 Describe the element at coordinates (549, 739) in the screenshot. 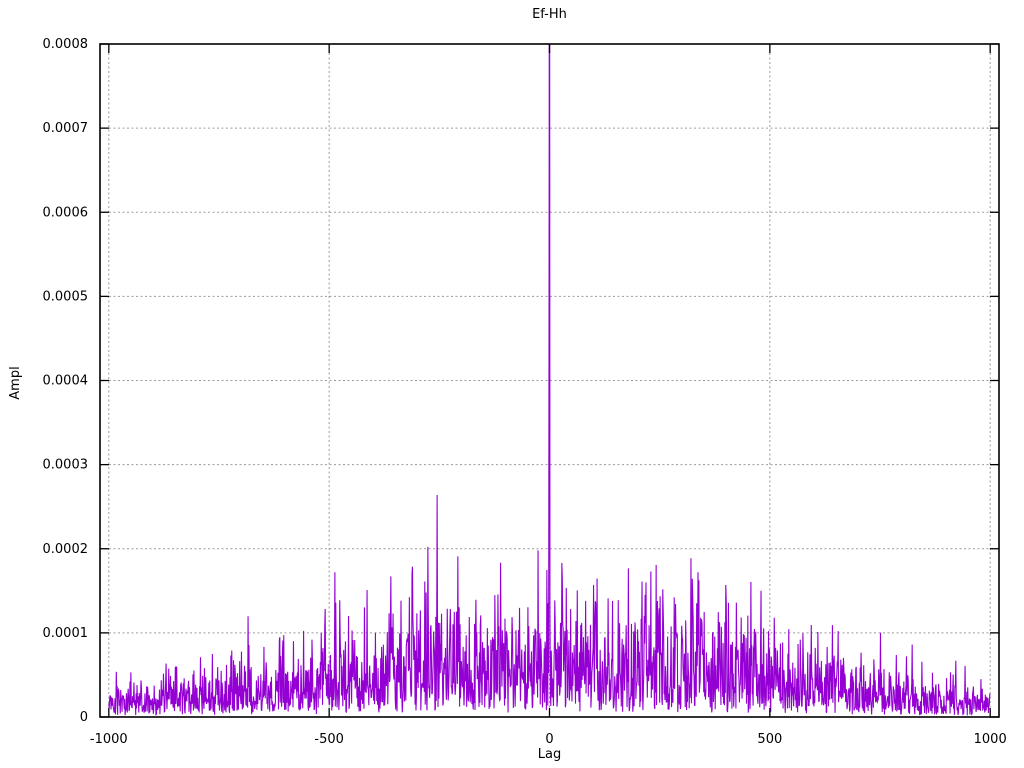

I see `x-tick-label: 0` at that location.